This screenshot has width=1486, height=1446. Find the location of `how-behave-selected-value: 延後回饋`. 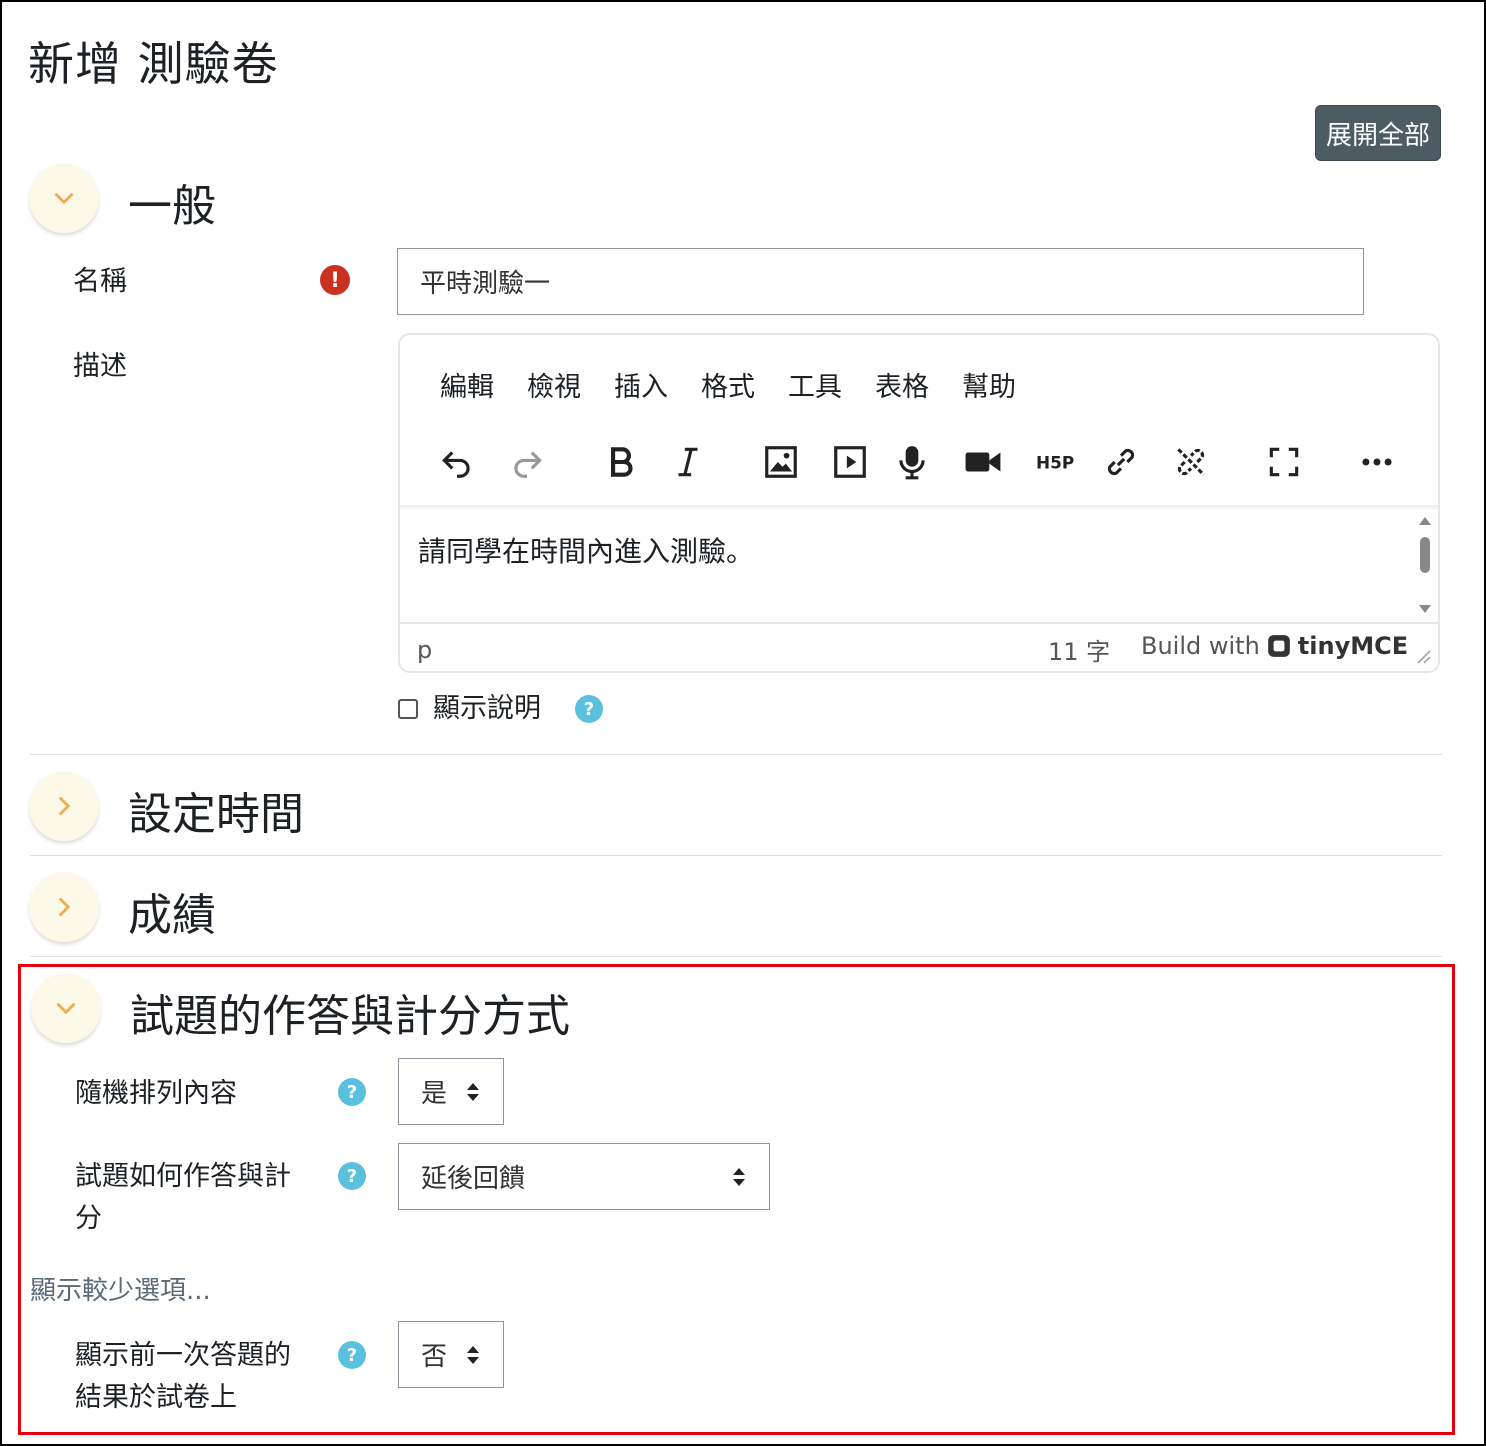

how-behave-selected-value: 延後回饋 is located at coordinates (473, 1179).